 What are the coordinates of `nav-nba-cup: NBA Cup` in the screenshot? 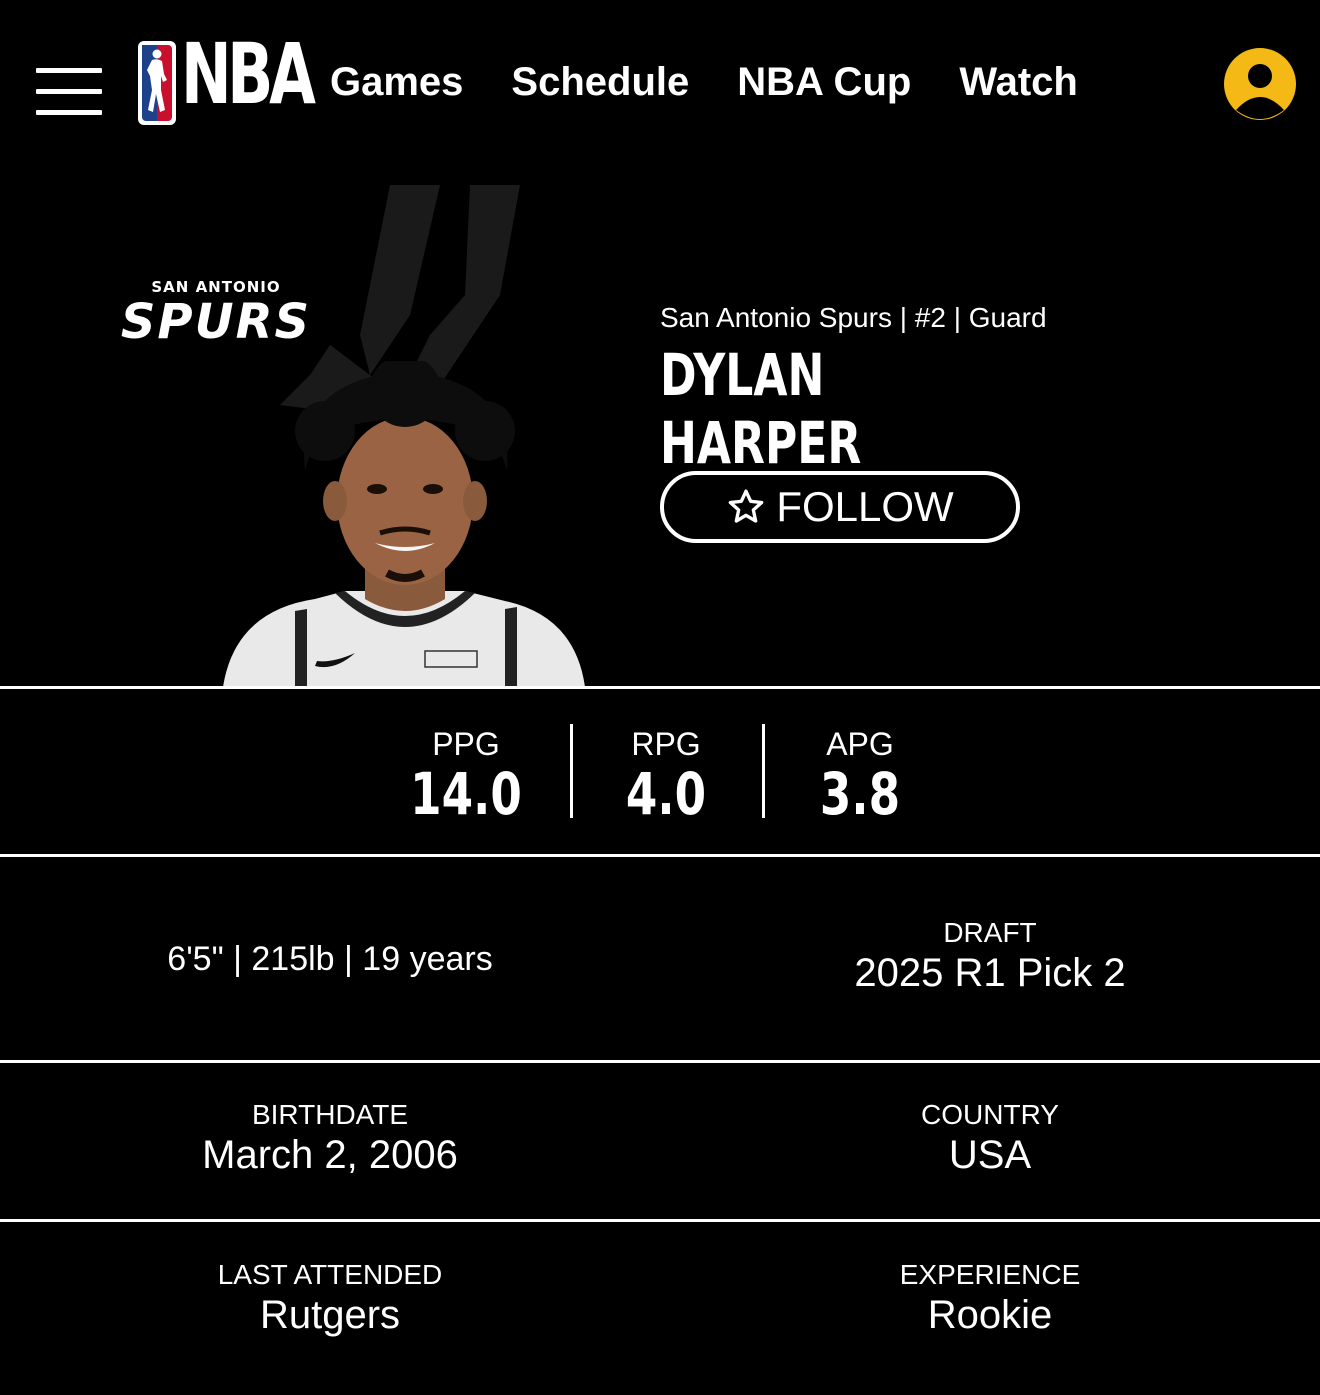 It's located at (824, 82).